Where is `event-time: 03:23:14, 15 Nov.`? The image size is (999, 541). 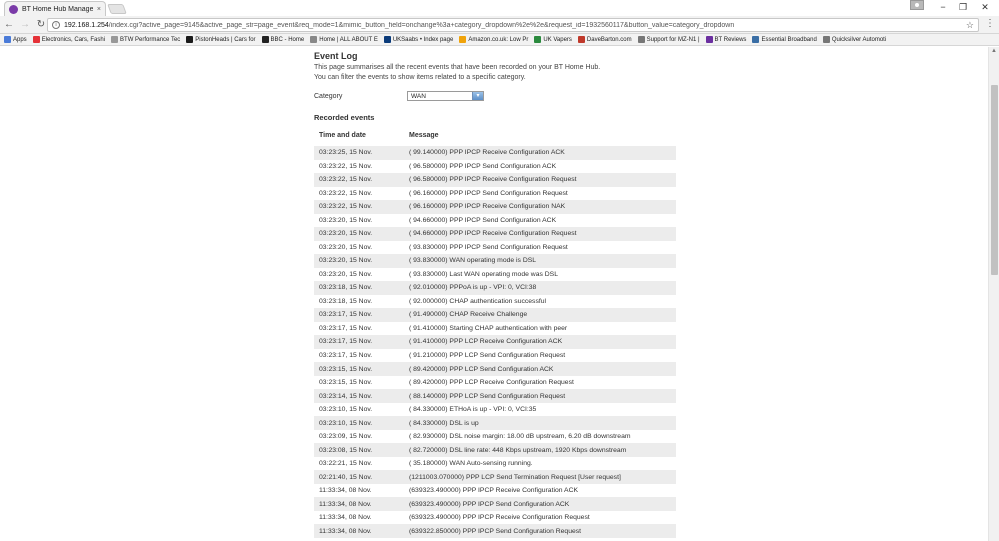 event-time: 03:23:14, 15 Nov. is located at coordinates (346, 396).